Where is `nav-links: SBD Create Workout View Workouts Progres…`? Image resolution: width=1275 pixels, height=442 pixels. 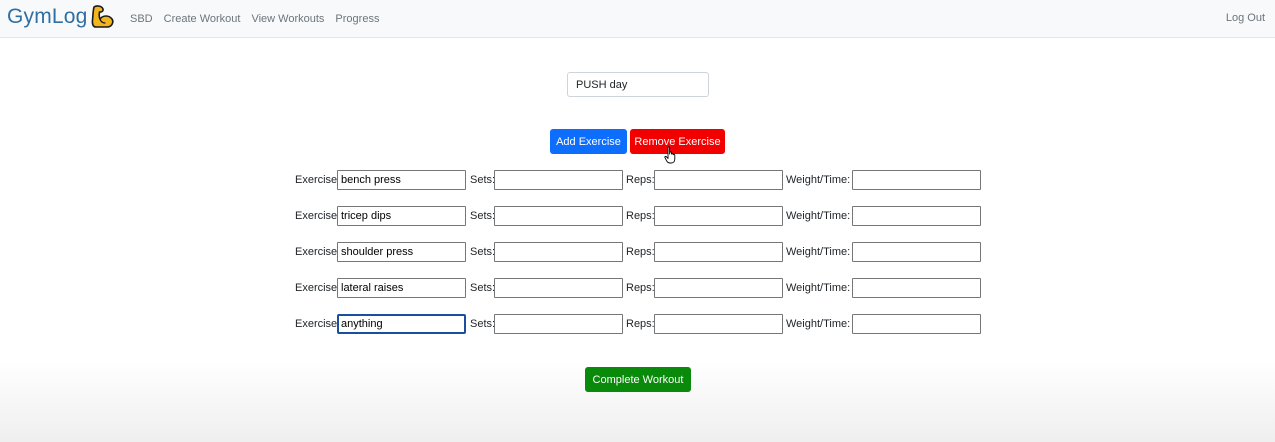 nav-links: SBD Create Workout View Workouts Progres… is located at coordinates (260, 19).